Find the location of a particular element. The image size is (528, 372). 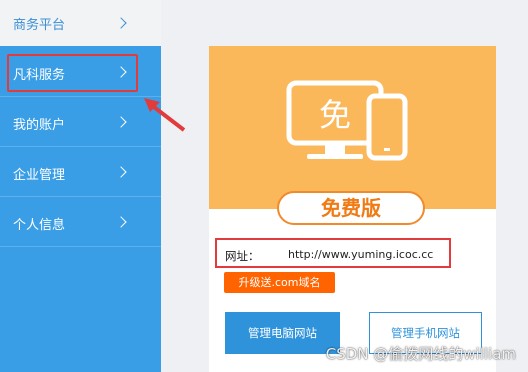

annotation-arrow-icon is located at coordinates (165, 115).